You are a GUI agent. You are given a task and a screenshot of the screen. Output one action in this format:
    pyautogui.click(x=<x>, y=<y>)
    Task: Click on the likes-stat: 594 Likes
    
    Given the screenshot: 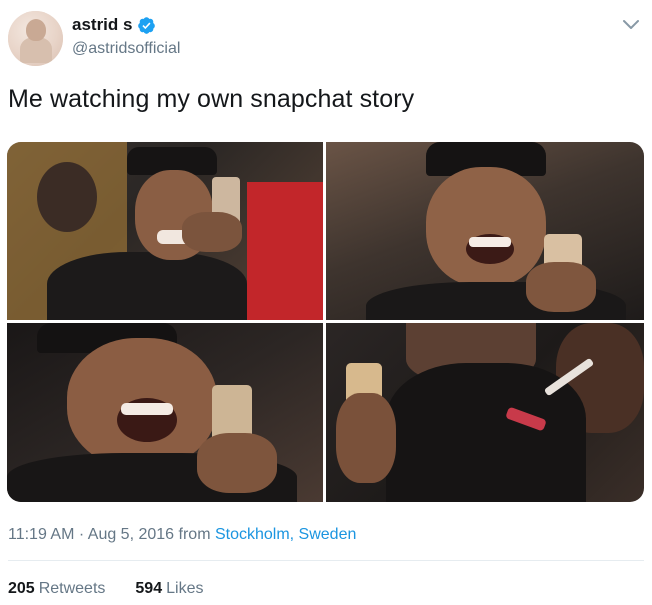 What is the action you would take?
    pyautogui.click(x=169, y=589)
    